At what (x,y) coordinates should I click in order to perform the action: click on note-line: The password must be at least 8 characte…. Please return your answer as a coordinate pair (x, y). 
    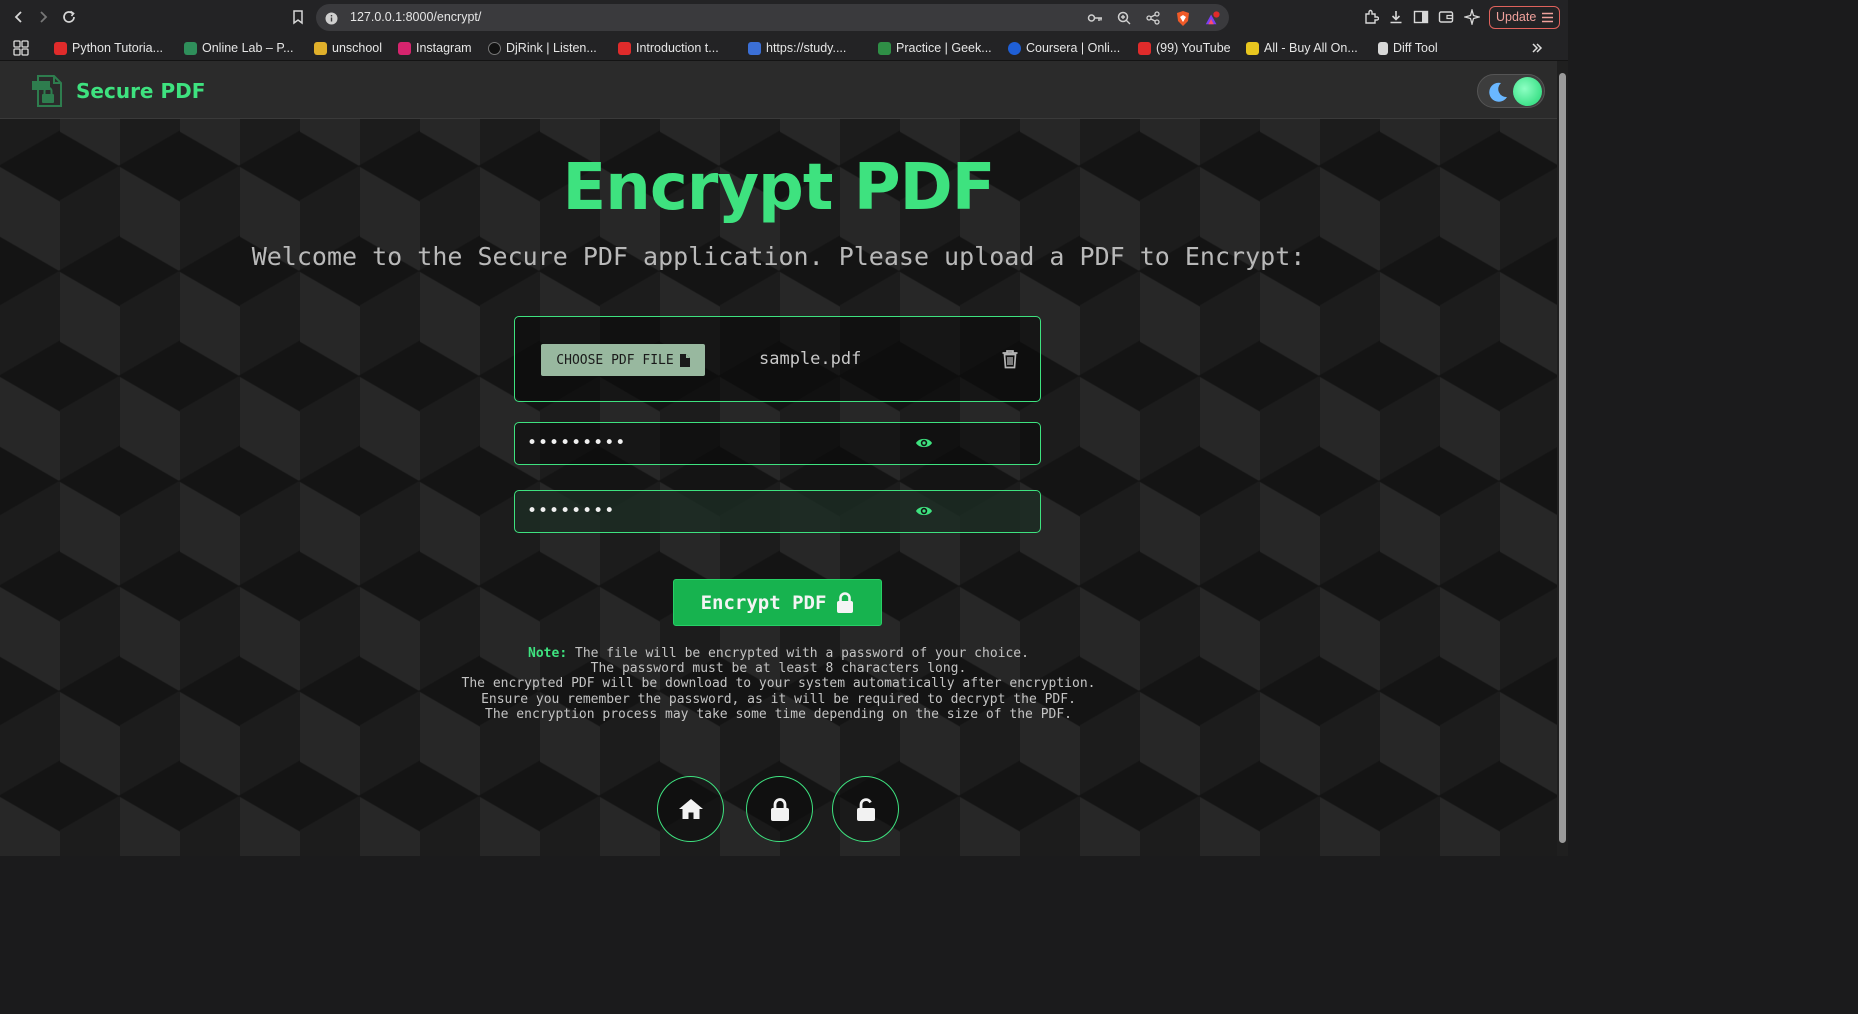
    Looking at the image, I should click on (778, 669).